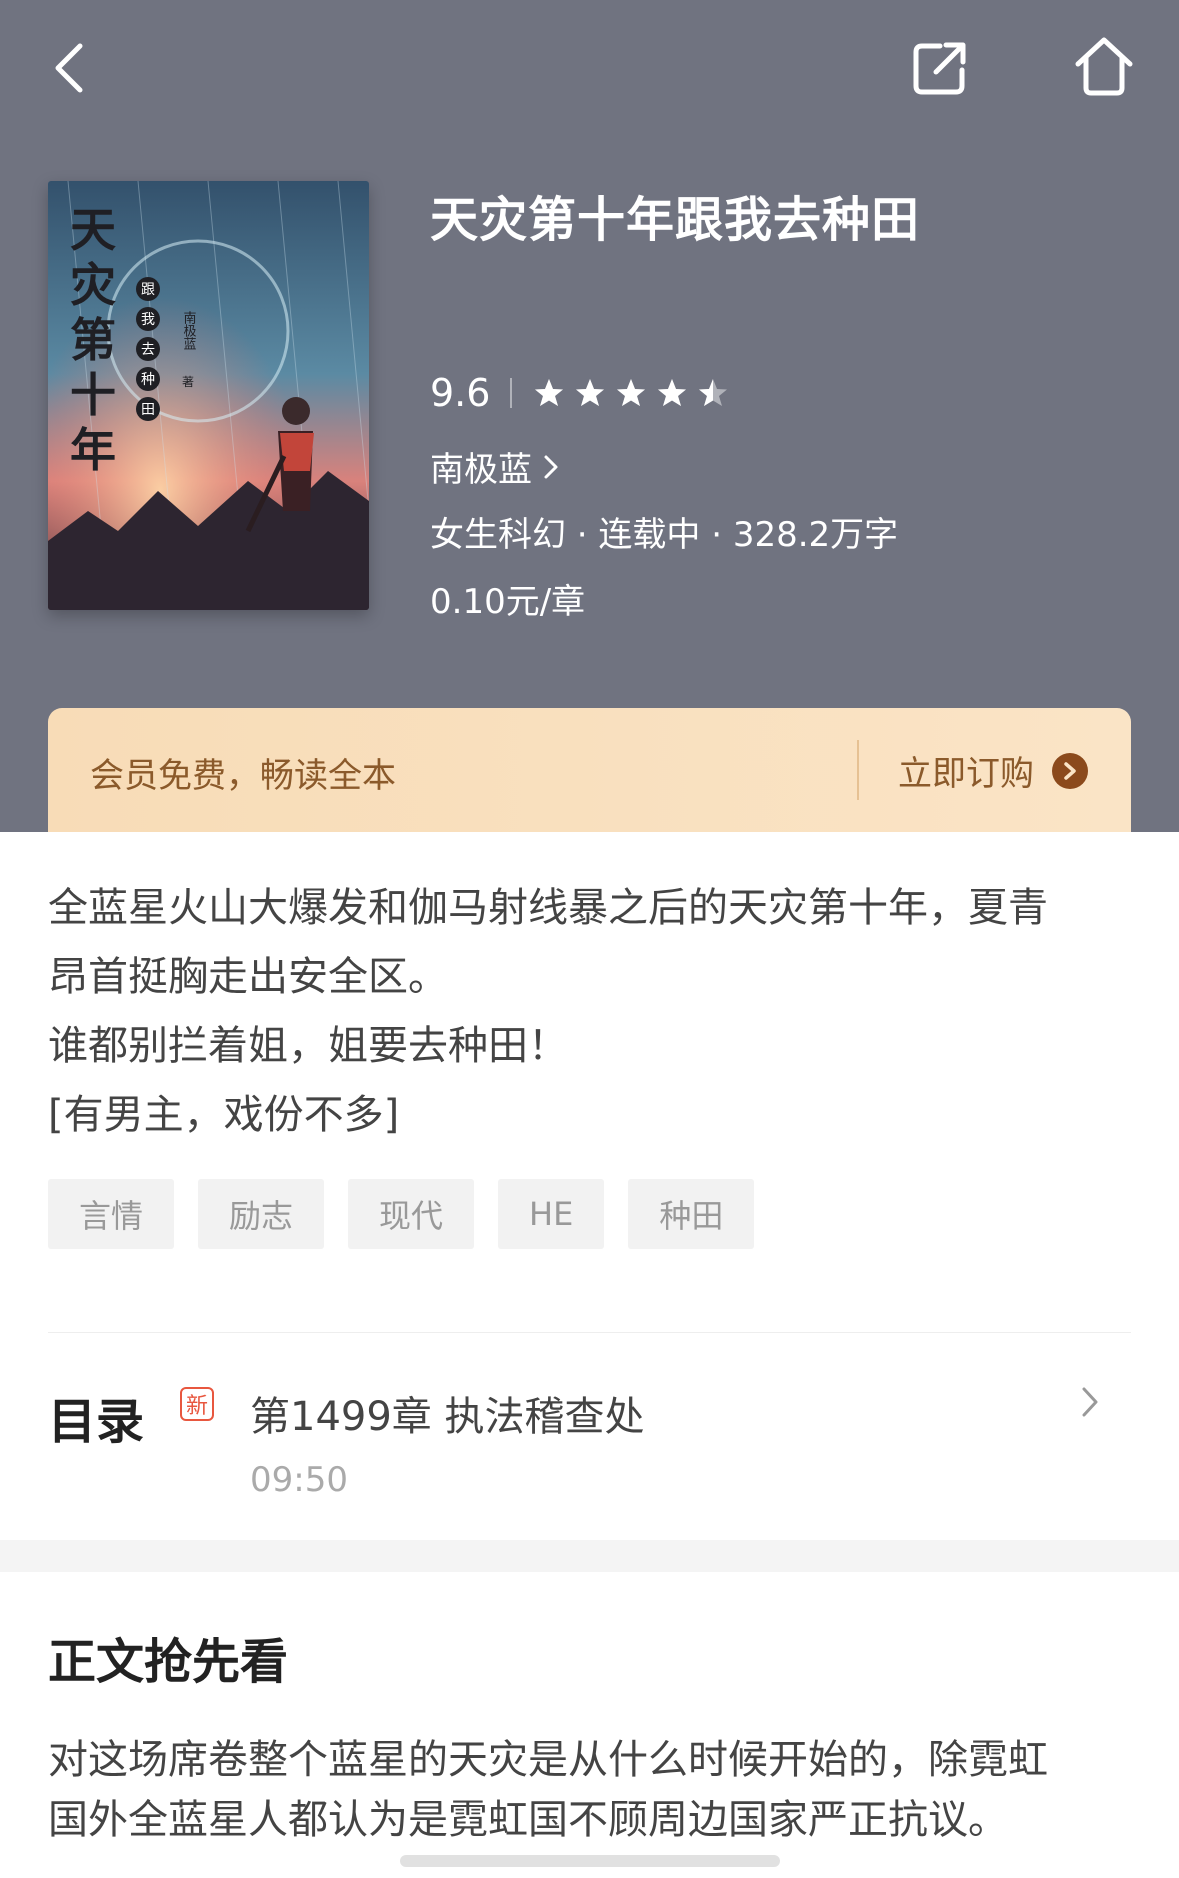 This screenshot has height=1878, width=1179. I want to click on tag-item: 励志, so click(261, 1214).